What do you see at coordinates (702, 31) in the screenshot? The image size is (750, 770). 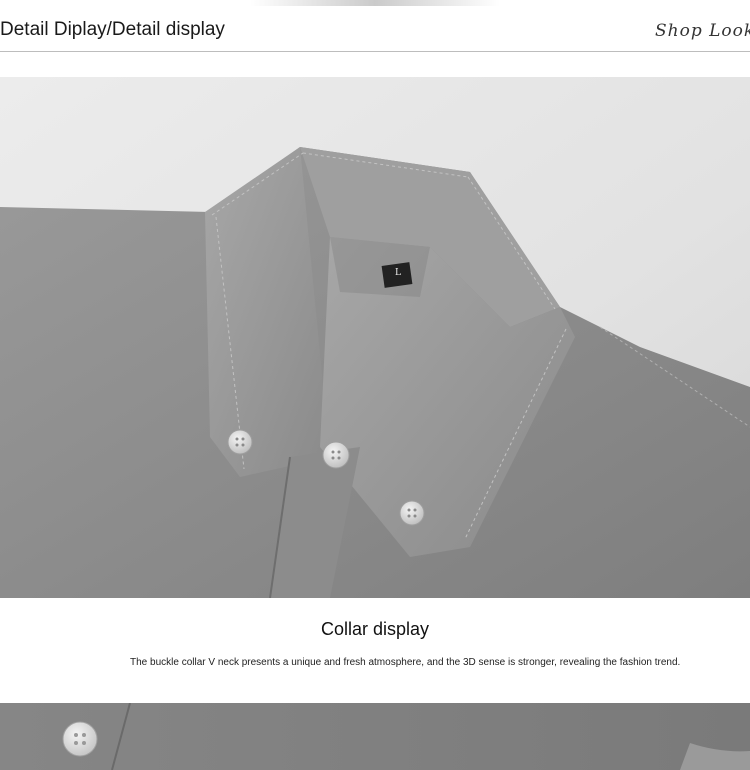 I see `shop-look-link: Shop Look>` at bounding box center [702, 31].